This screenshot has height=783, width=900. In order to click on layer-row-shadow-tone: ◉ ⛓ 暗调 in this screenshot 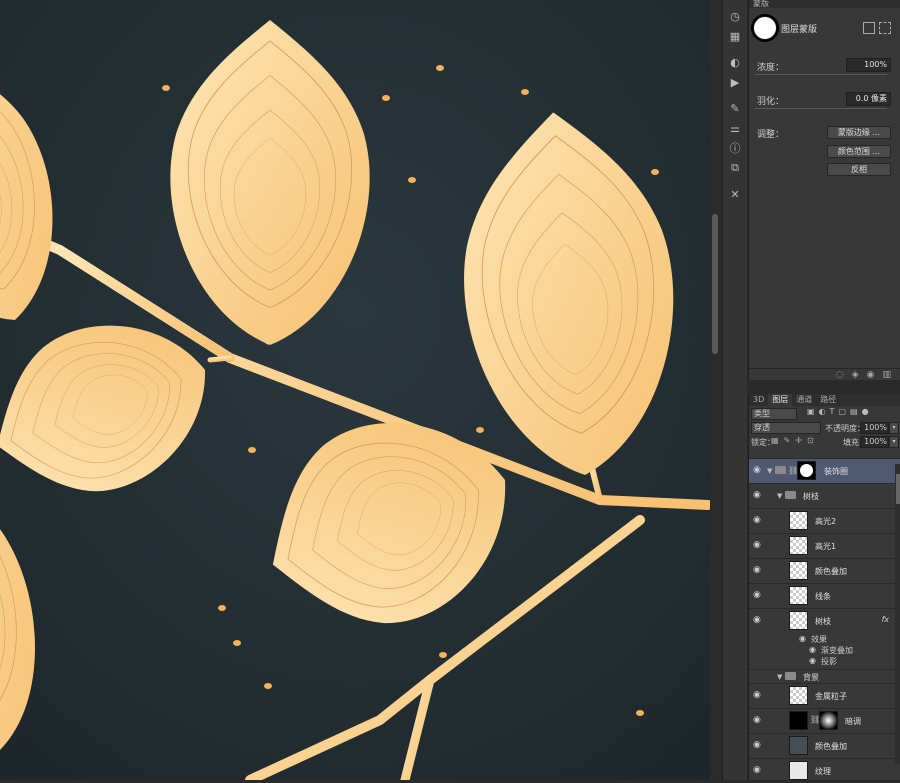, I will do `click(824, 720)`.